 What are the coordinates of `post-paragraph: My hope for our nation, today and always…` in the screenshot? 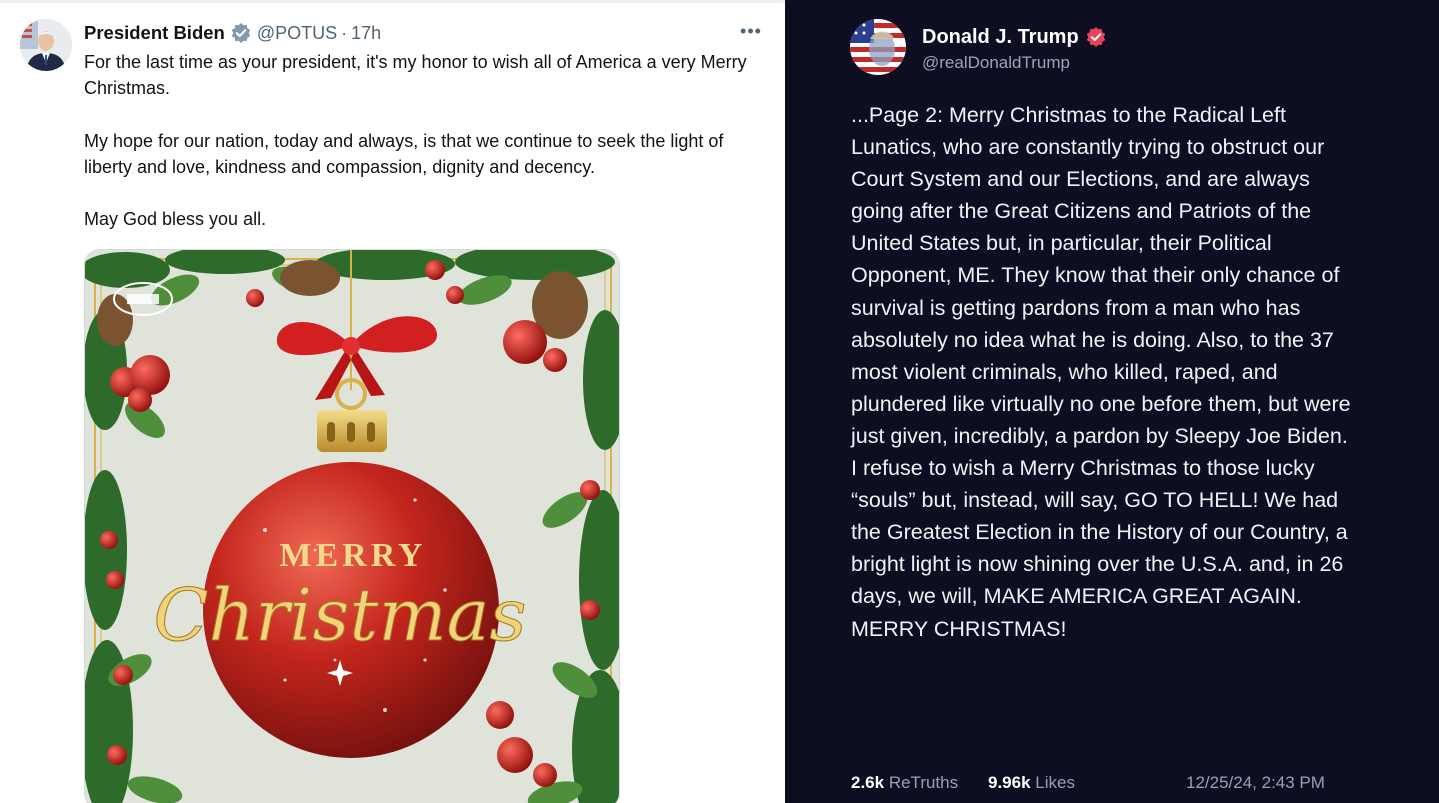 It's located at (404, 154).